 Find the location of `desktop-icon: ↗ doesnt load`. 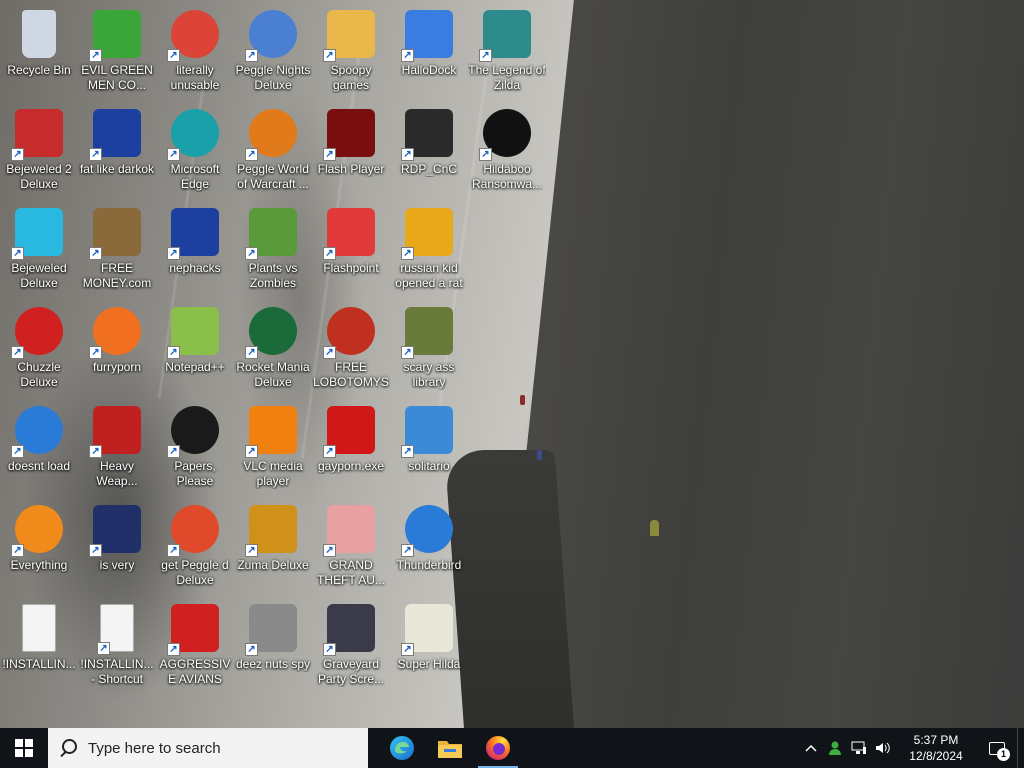

desktop-icon: ↗ doesnt load is located at coordinates (39, 448).